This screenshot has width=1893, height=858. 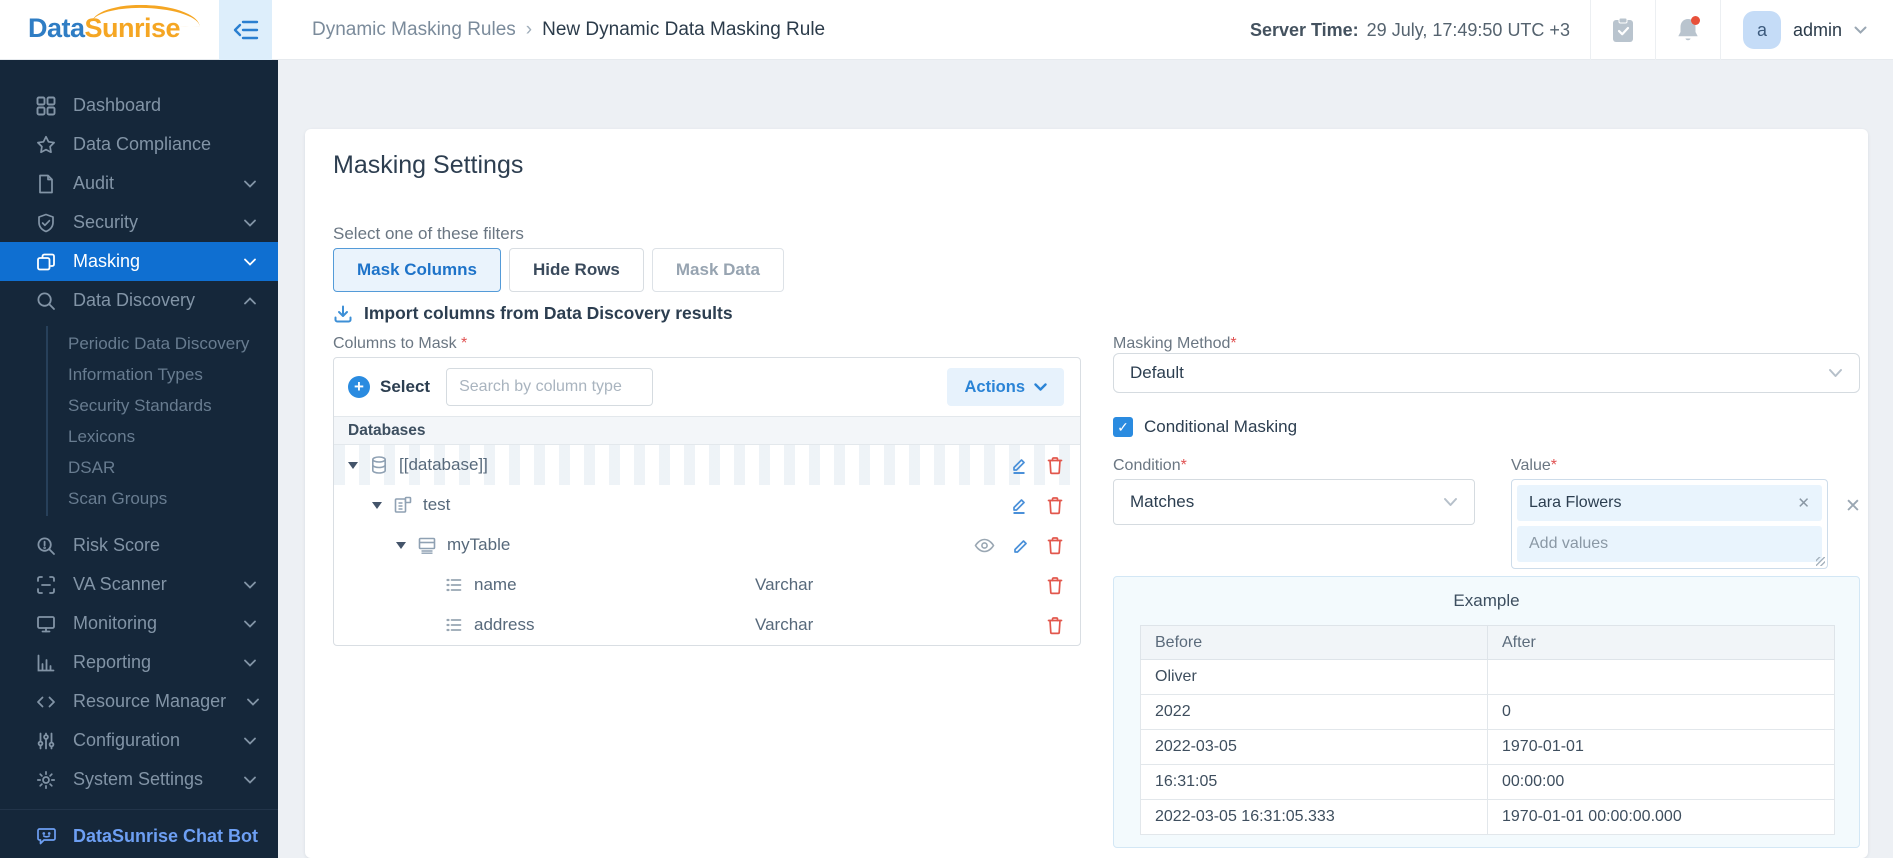 What do you see at coordinates (1020, 465) in the screenshot?
I see `edit-database-button` at bounding box center [1020, 465].